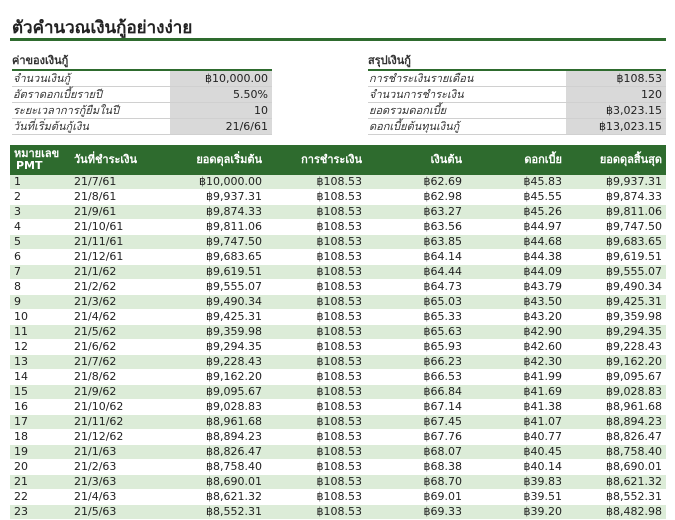  What do you see at coordinates (616, 437) in the screenshot?
I see `ending-balance-cell: ฿8,826.47` at bounding box center [616, 437].